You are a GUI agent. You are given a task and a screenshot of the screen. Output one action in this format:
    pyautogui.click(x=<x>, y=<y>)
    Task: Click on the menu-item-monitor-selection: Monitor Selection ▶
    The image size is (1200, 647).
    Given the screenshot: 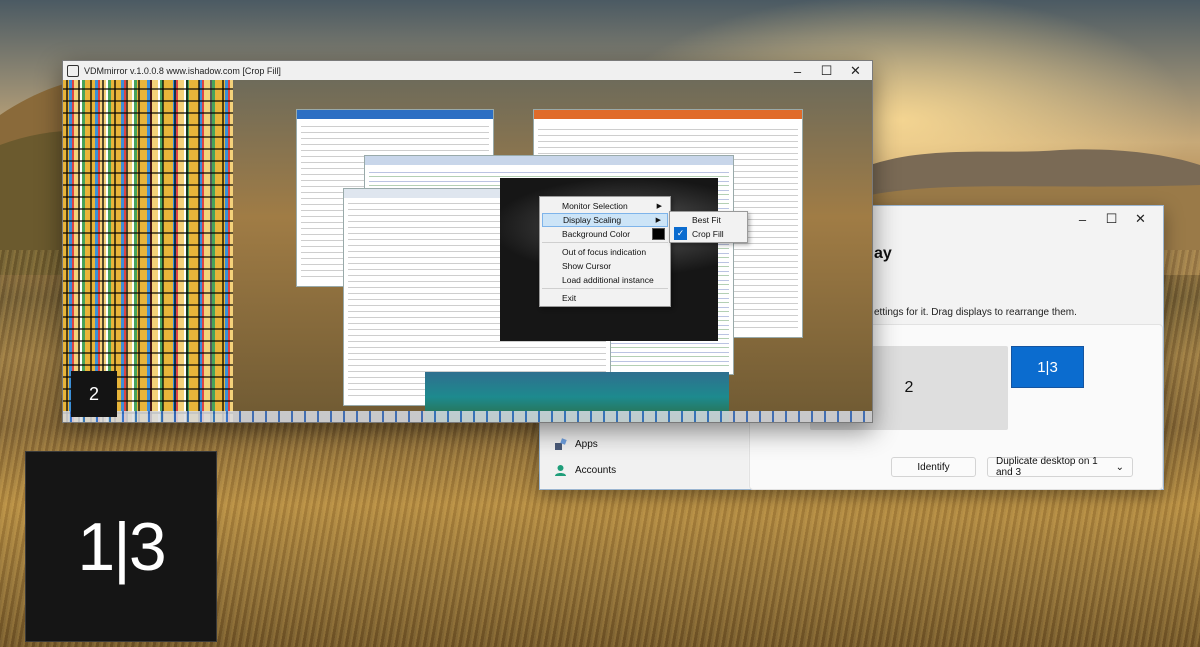 What is the action you would take?
    pyautogui.click(x=605, y=206)
    